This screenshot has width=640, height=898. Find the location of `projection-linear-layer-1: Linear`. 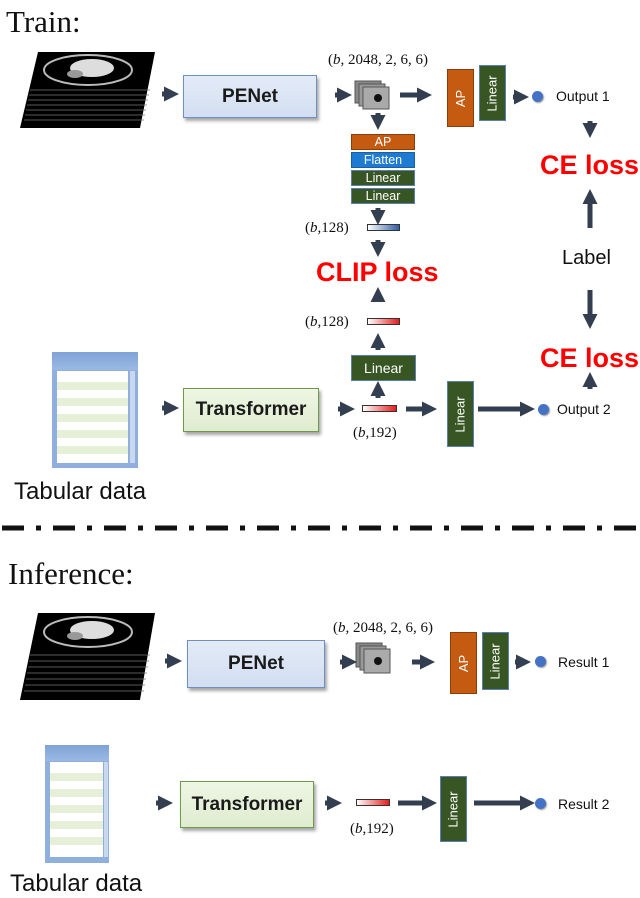

projection-linear-layer-1: Linear is located at coordinates (383, 178).